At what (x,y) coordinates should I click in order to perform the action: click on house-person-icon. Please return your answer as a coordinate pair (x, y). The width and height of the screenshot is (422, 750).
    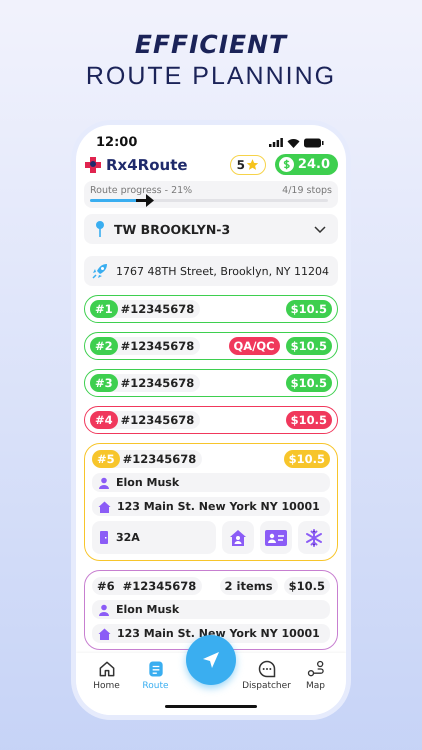
    Looking at the image, I should click on (238, 537).